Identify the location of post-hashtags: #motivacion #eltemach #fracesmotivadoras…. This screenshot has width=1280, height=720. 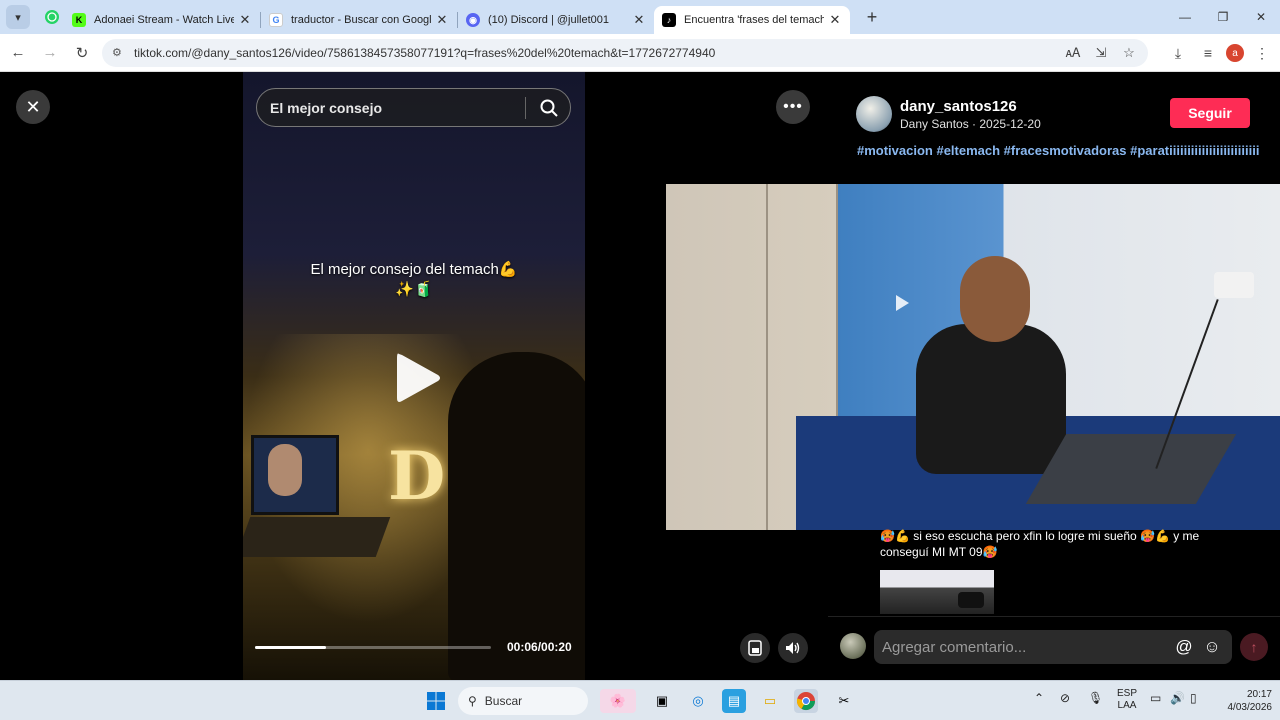
(1062, 151).